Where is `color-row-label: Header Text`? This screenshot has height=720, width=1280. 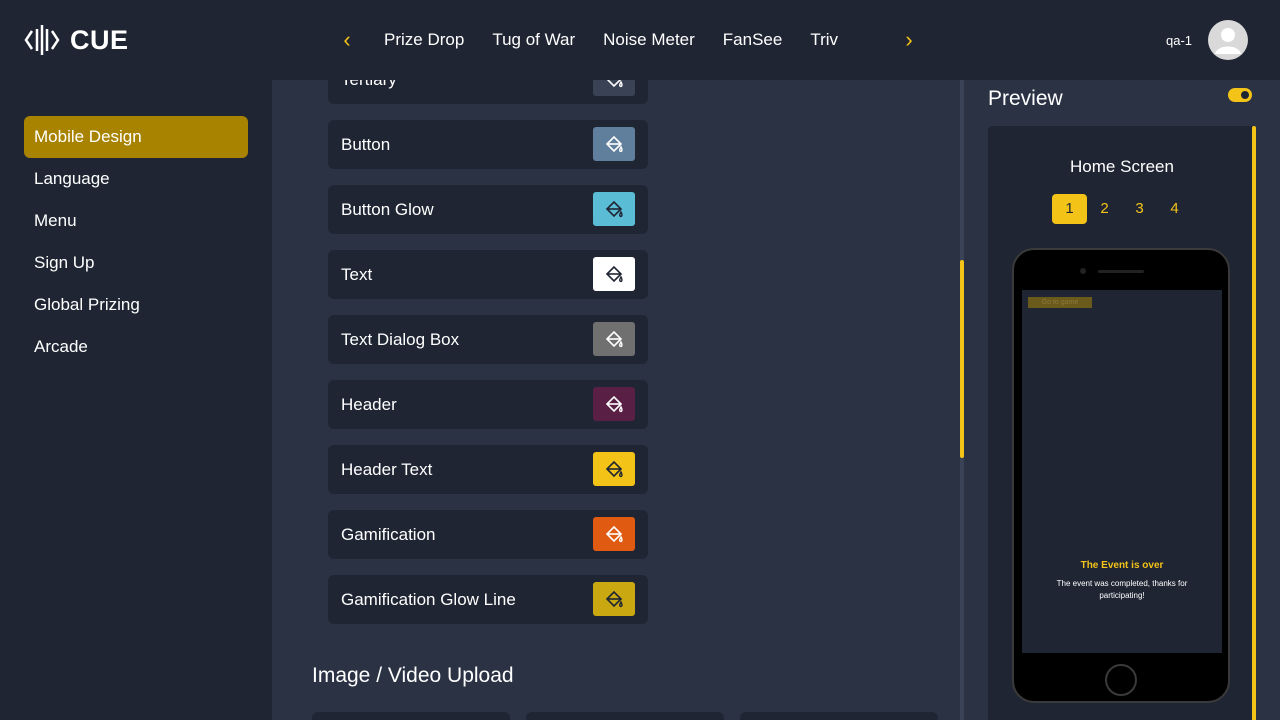 color-row-label: Header Text is located at coordinates (387, 469).